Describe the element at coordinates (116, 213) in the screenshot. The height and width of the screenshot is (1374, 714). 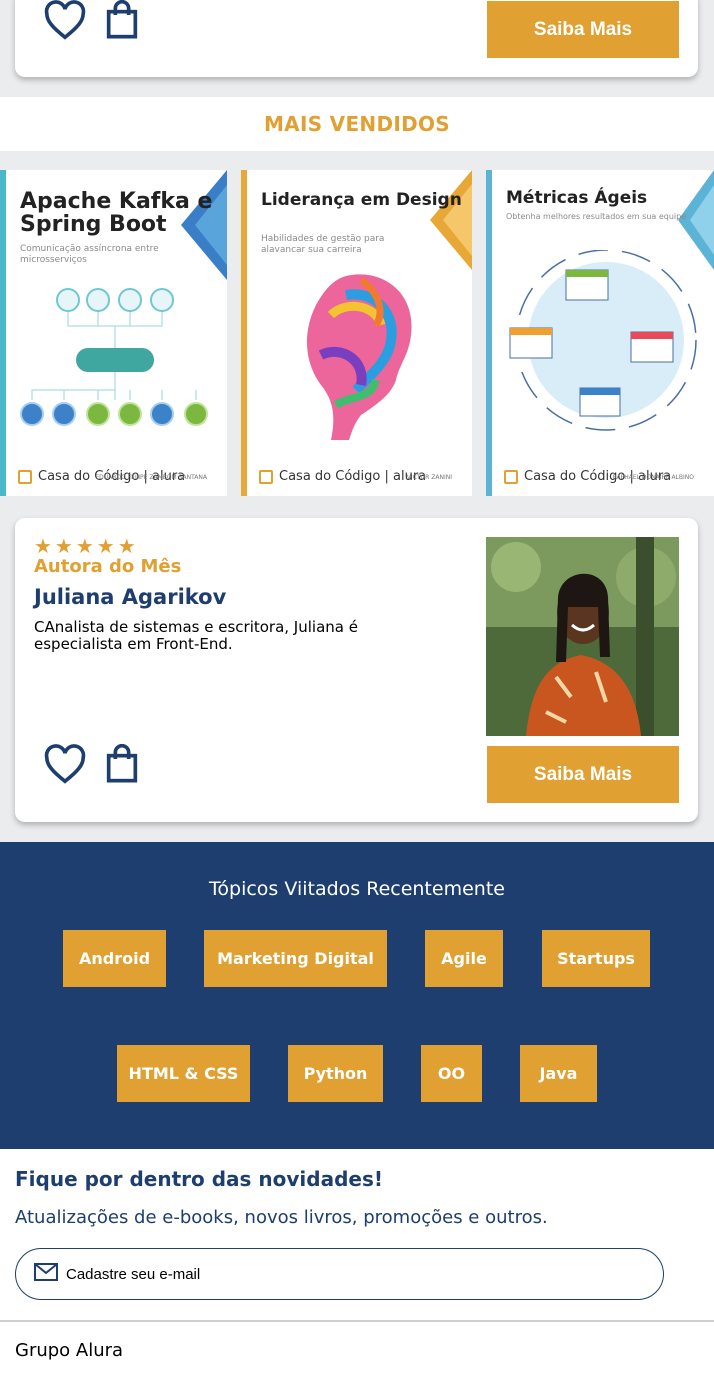
I see `book-title: Apache Kafka e Spring Boot` at that location.